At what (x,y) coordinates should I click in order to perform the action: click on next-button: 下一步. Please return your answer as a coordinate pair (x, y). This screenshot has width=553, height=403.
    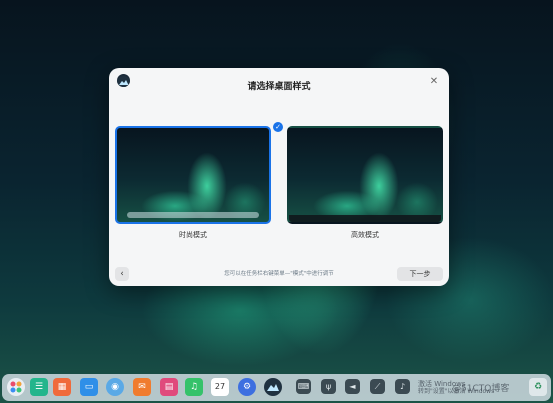
    Looking at the image, I should click on (420, 274).